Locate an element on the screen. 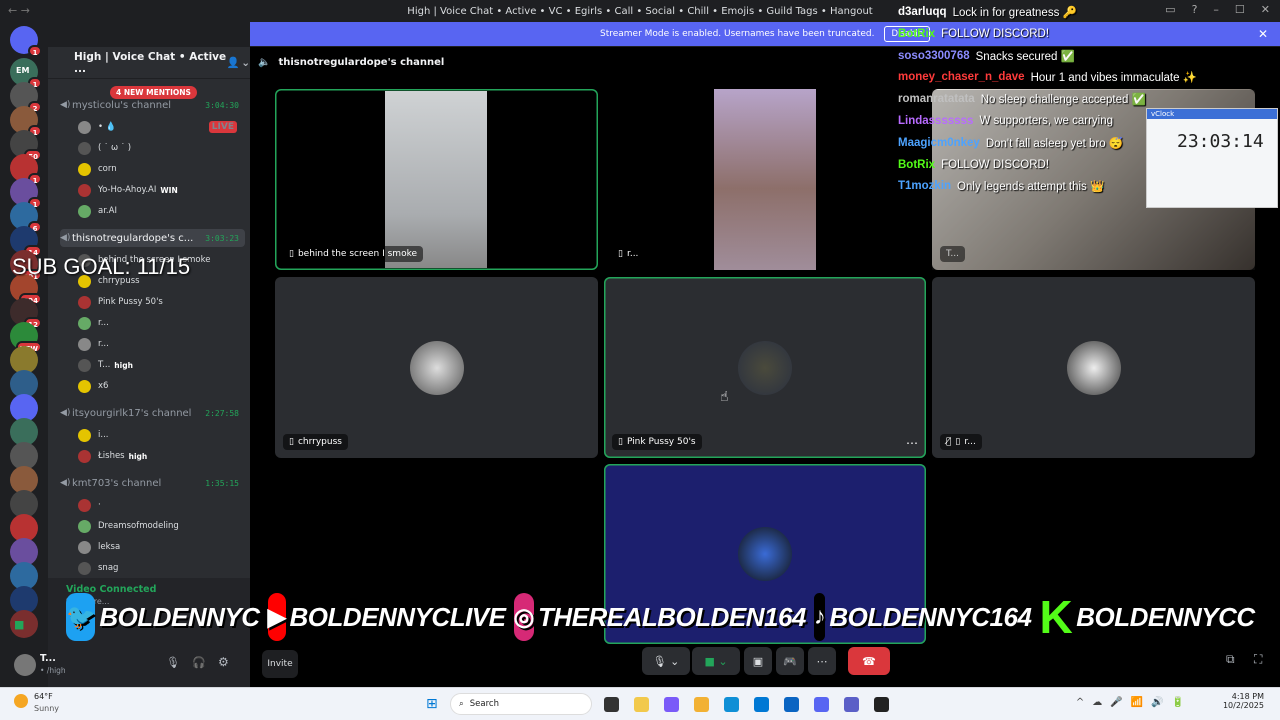  voice-user: Dreamsofmodeling is located at coordinates (160, 526).